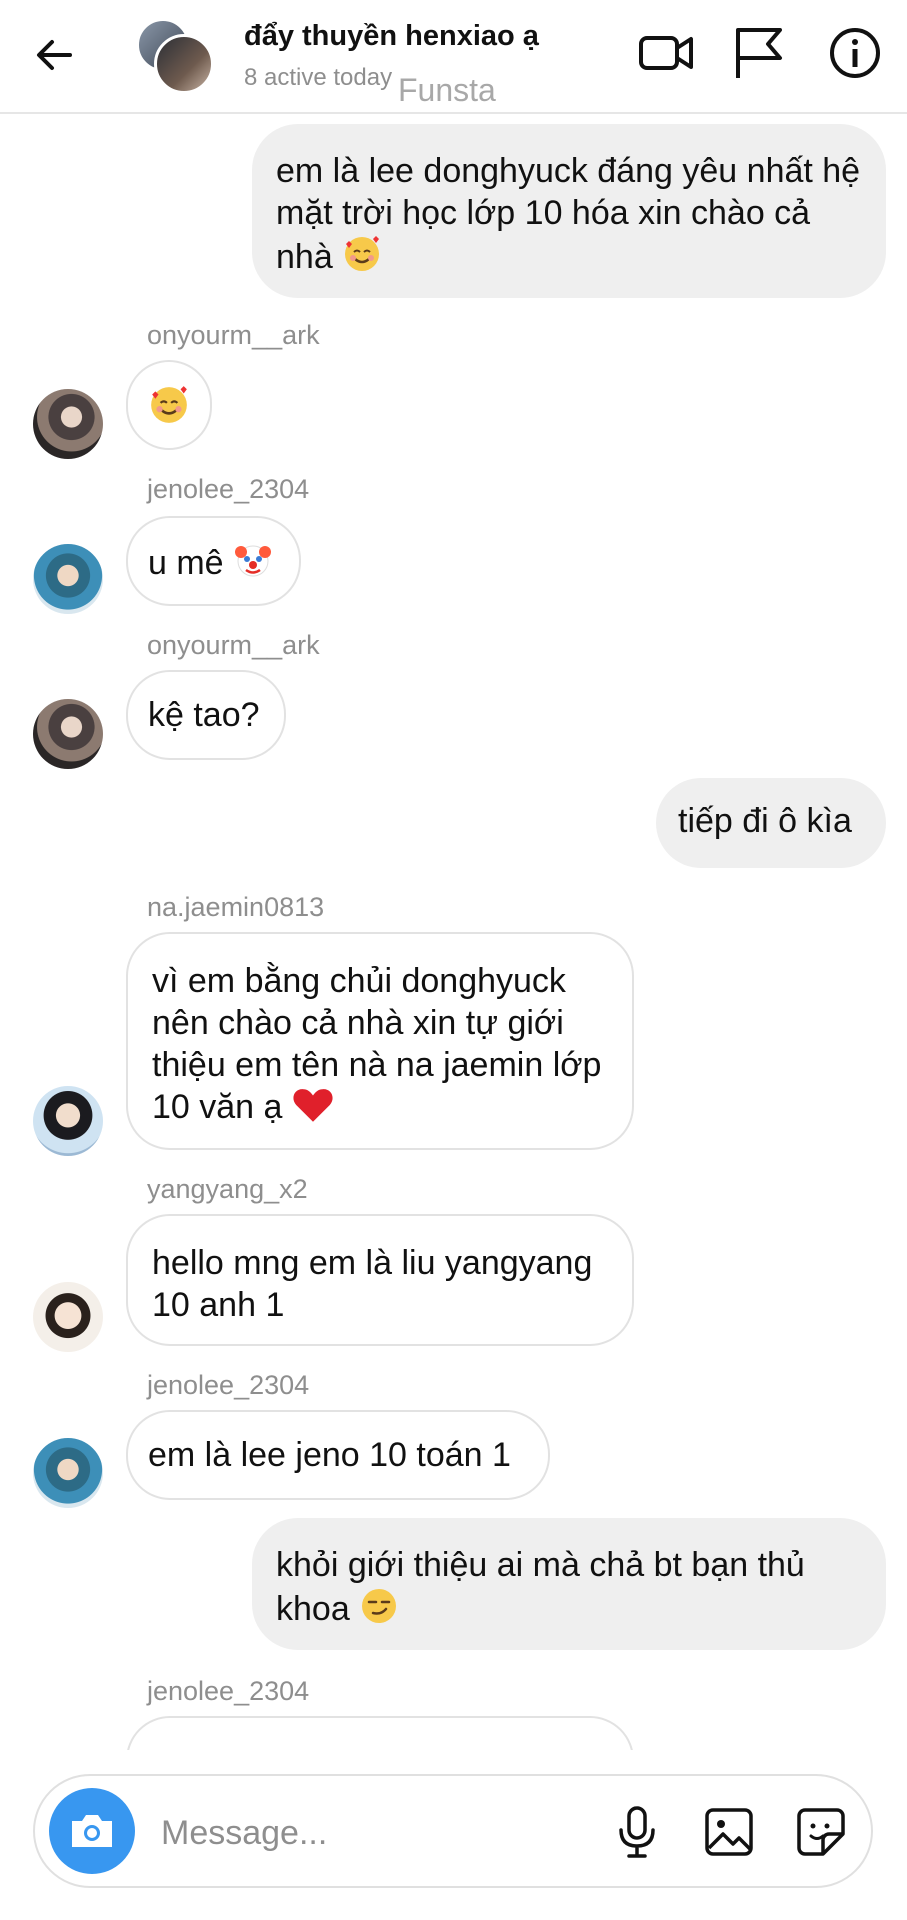 The height and width of the screenshot is (1920, 907). What do you see at coordinates (379, 1611) in the screenshot?
I see `smirking-face-icon` at bounding box center [379, 1611].